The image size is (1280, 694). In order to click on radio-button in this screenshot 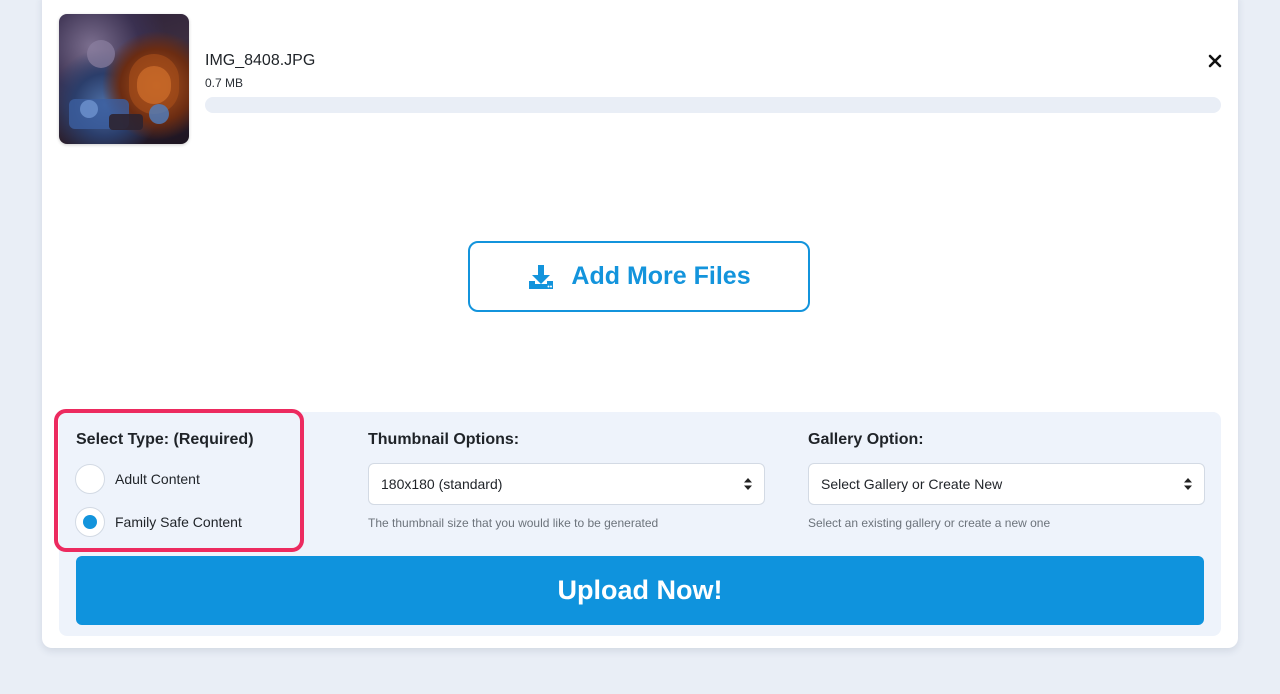, I will do `click(90, 479)`.